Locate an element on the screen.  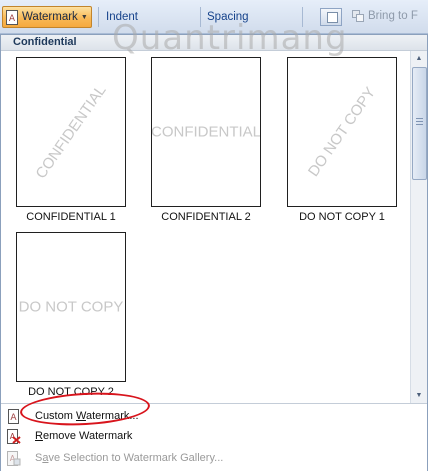
gallery-item-caption: DO NOT COPY 1 is located at coordinates (342, 217).